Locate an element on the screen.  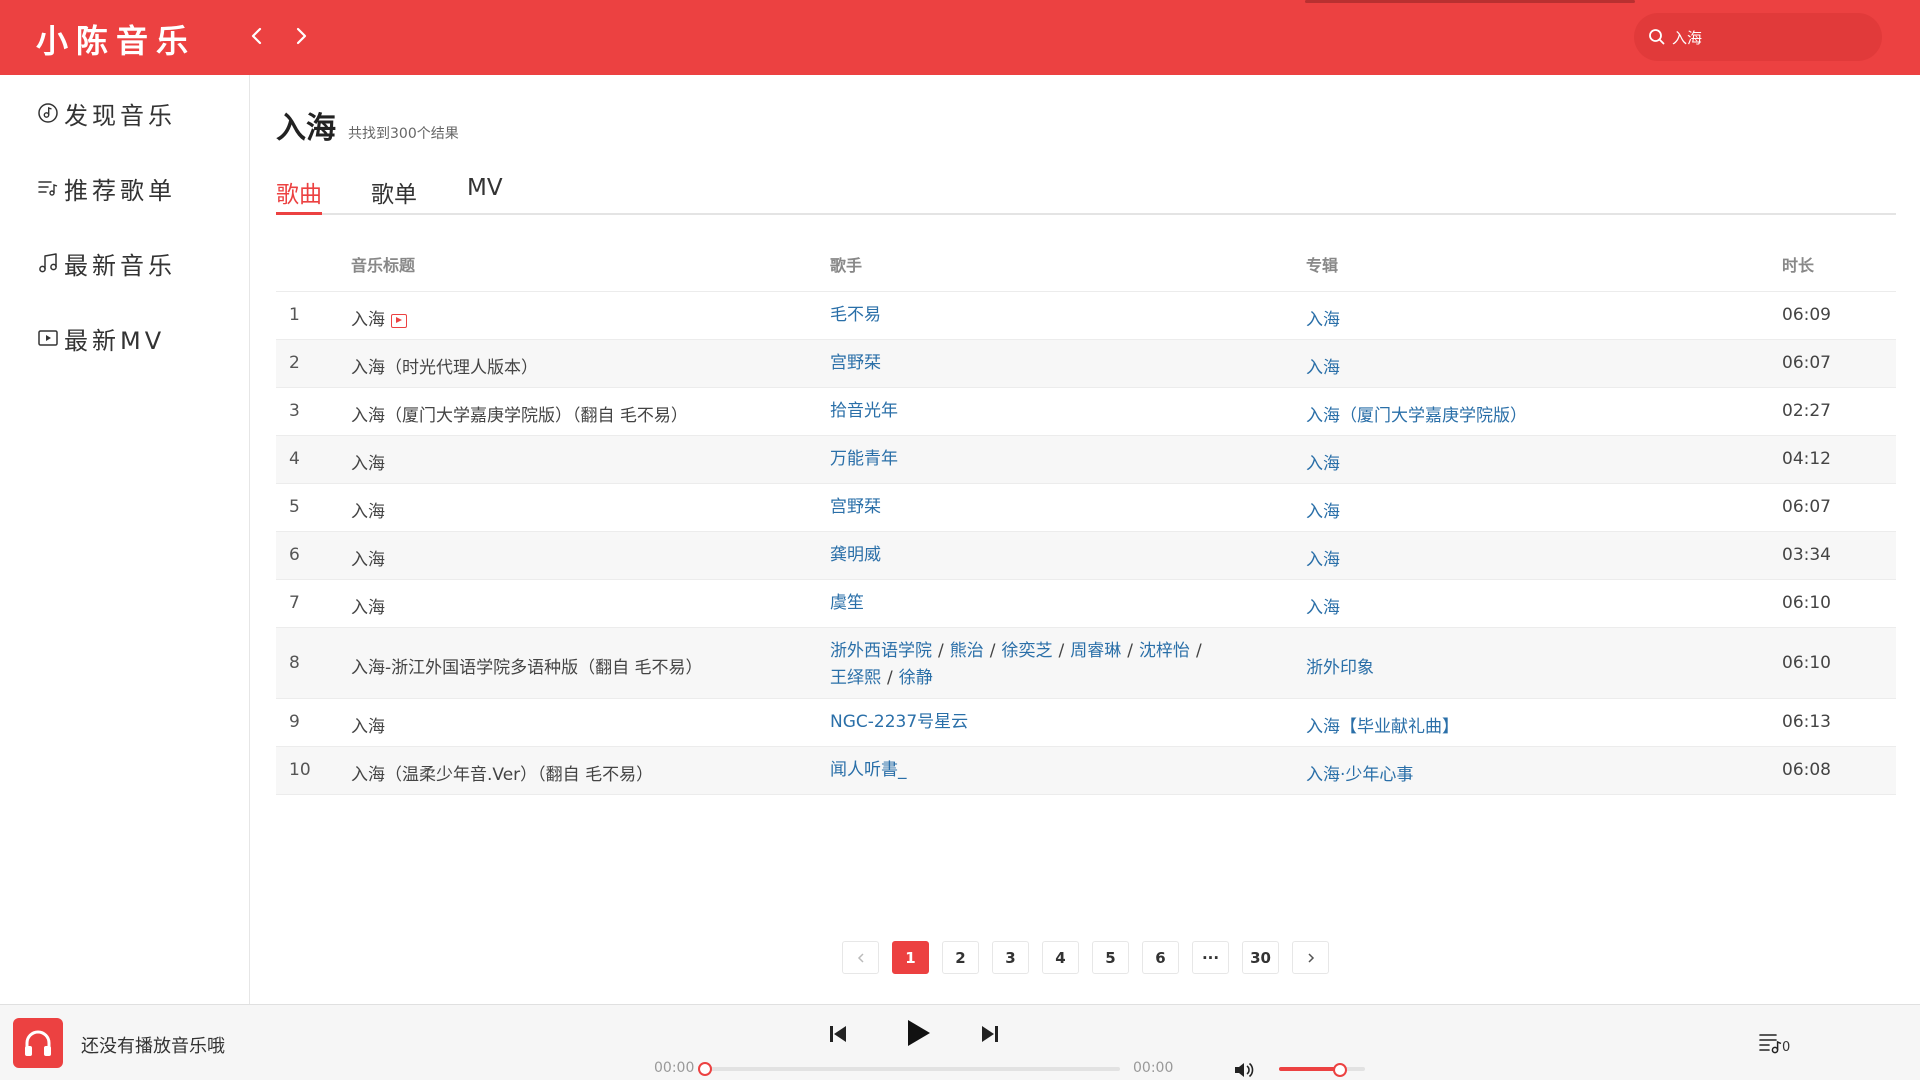
artist-link: 毛不易 is located at coordinates (855, 315).